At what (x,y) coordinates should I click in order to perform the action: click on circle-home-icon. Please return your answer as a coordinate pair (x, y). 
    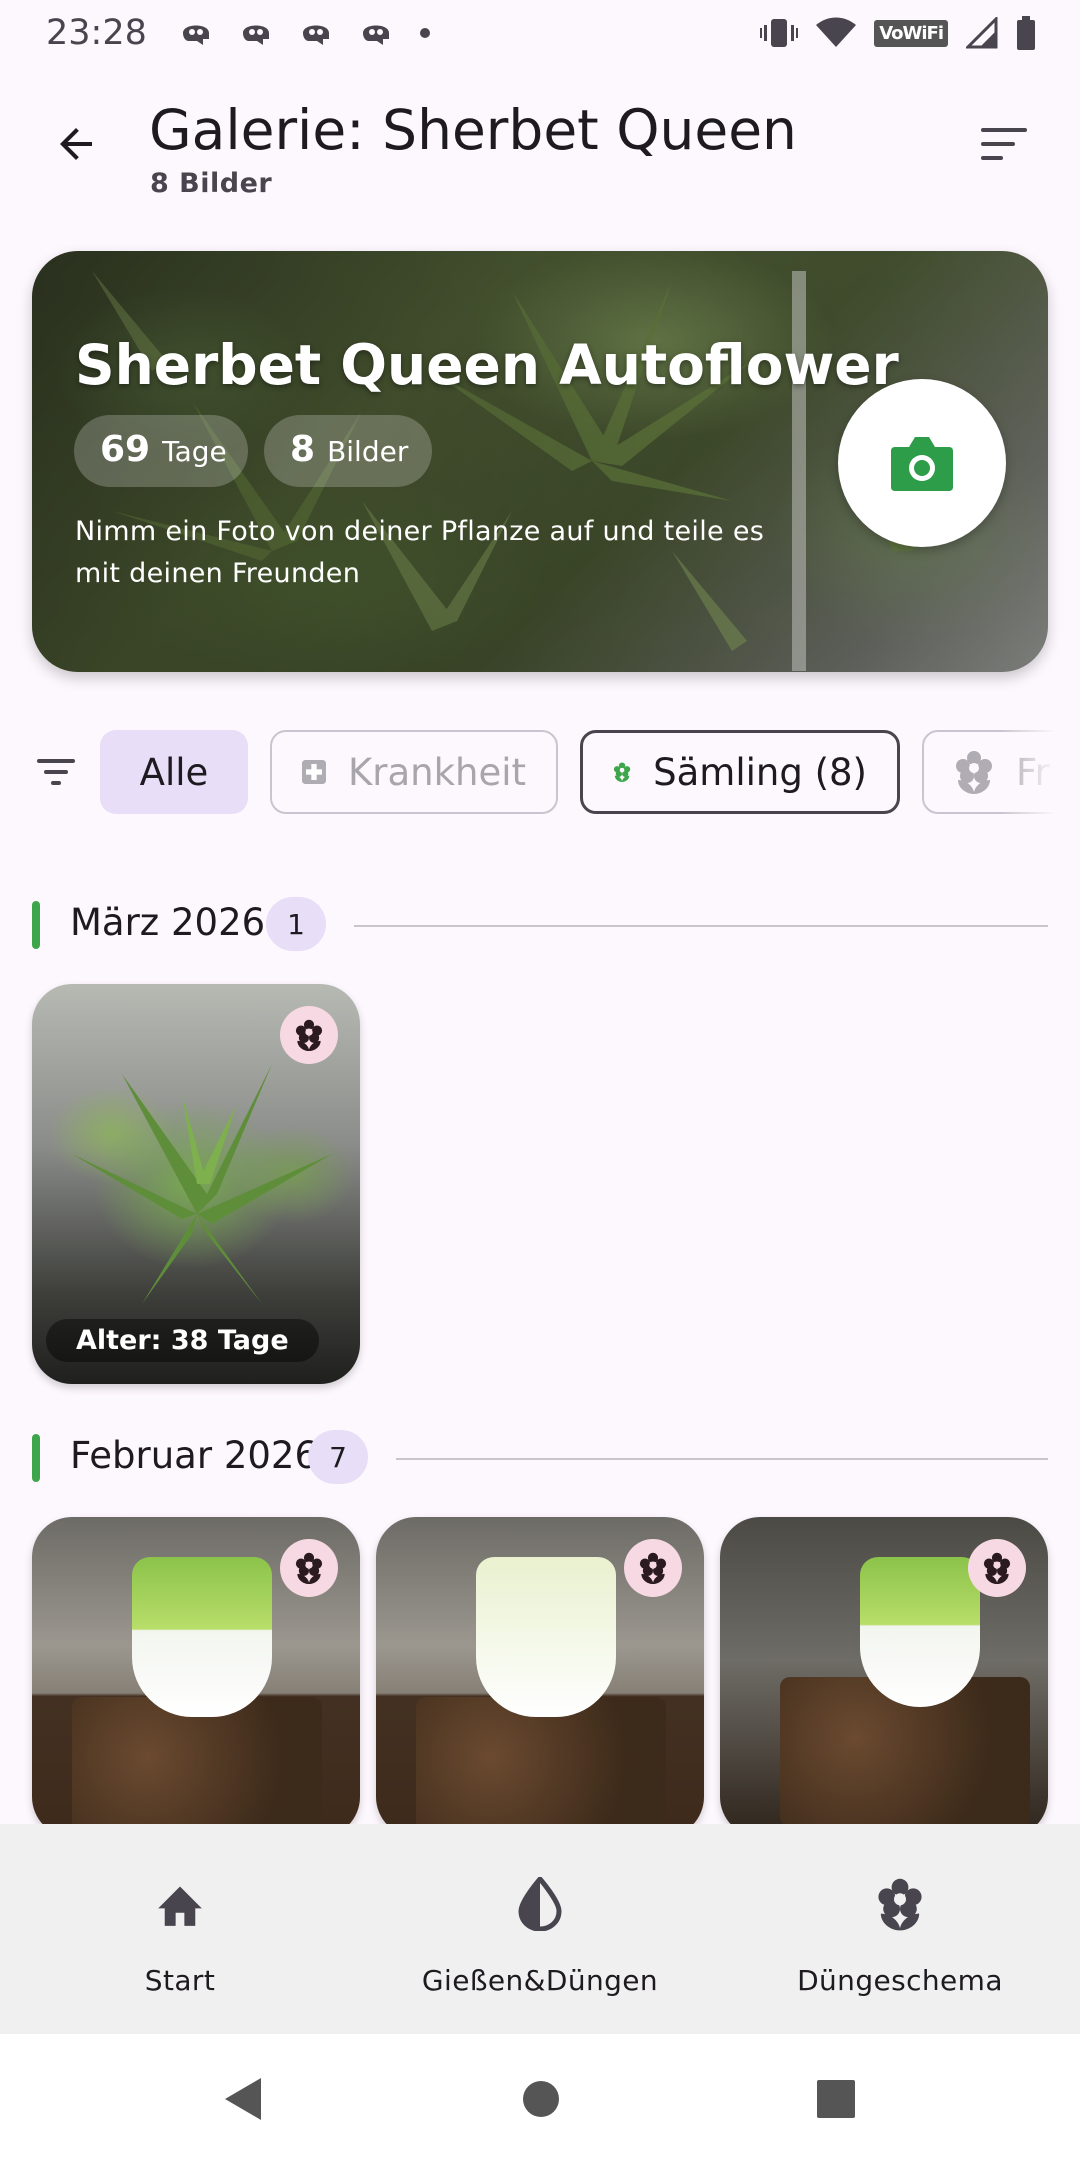
    Looking at the image, I should click on (541, 2099).